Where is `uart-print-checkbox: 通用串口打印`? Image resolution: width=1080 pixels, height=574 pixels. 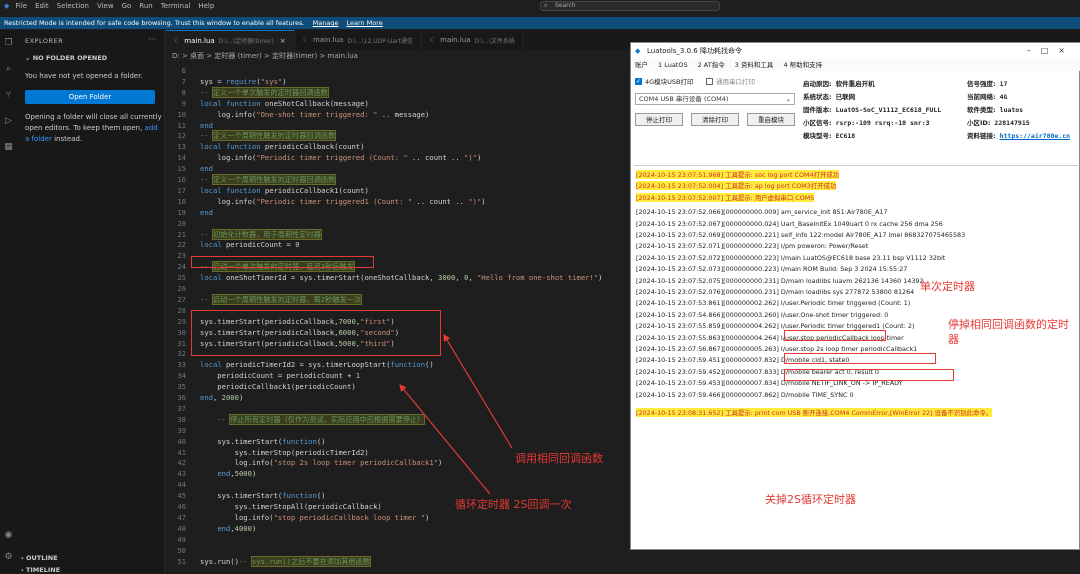
uart-print-checkbox: 通用串口打印 is located at coordinates (730, 81).